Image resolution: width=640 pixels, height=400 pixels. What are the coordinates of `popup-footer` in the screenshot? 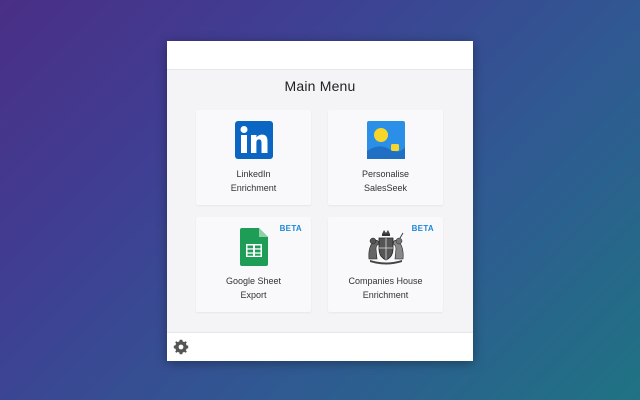 It's located at (320, 346).